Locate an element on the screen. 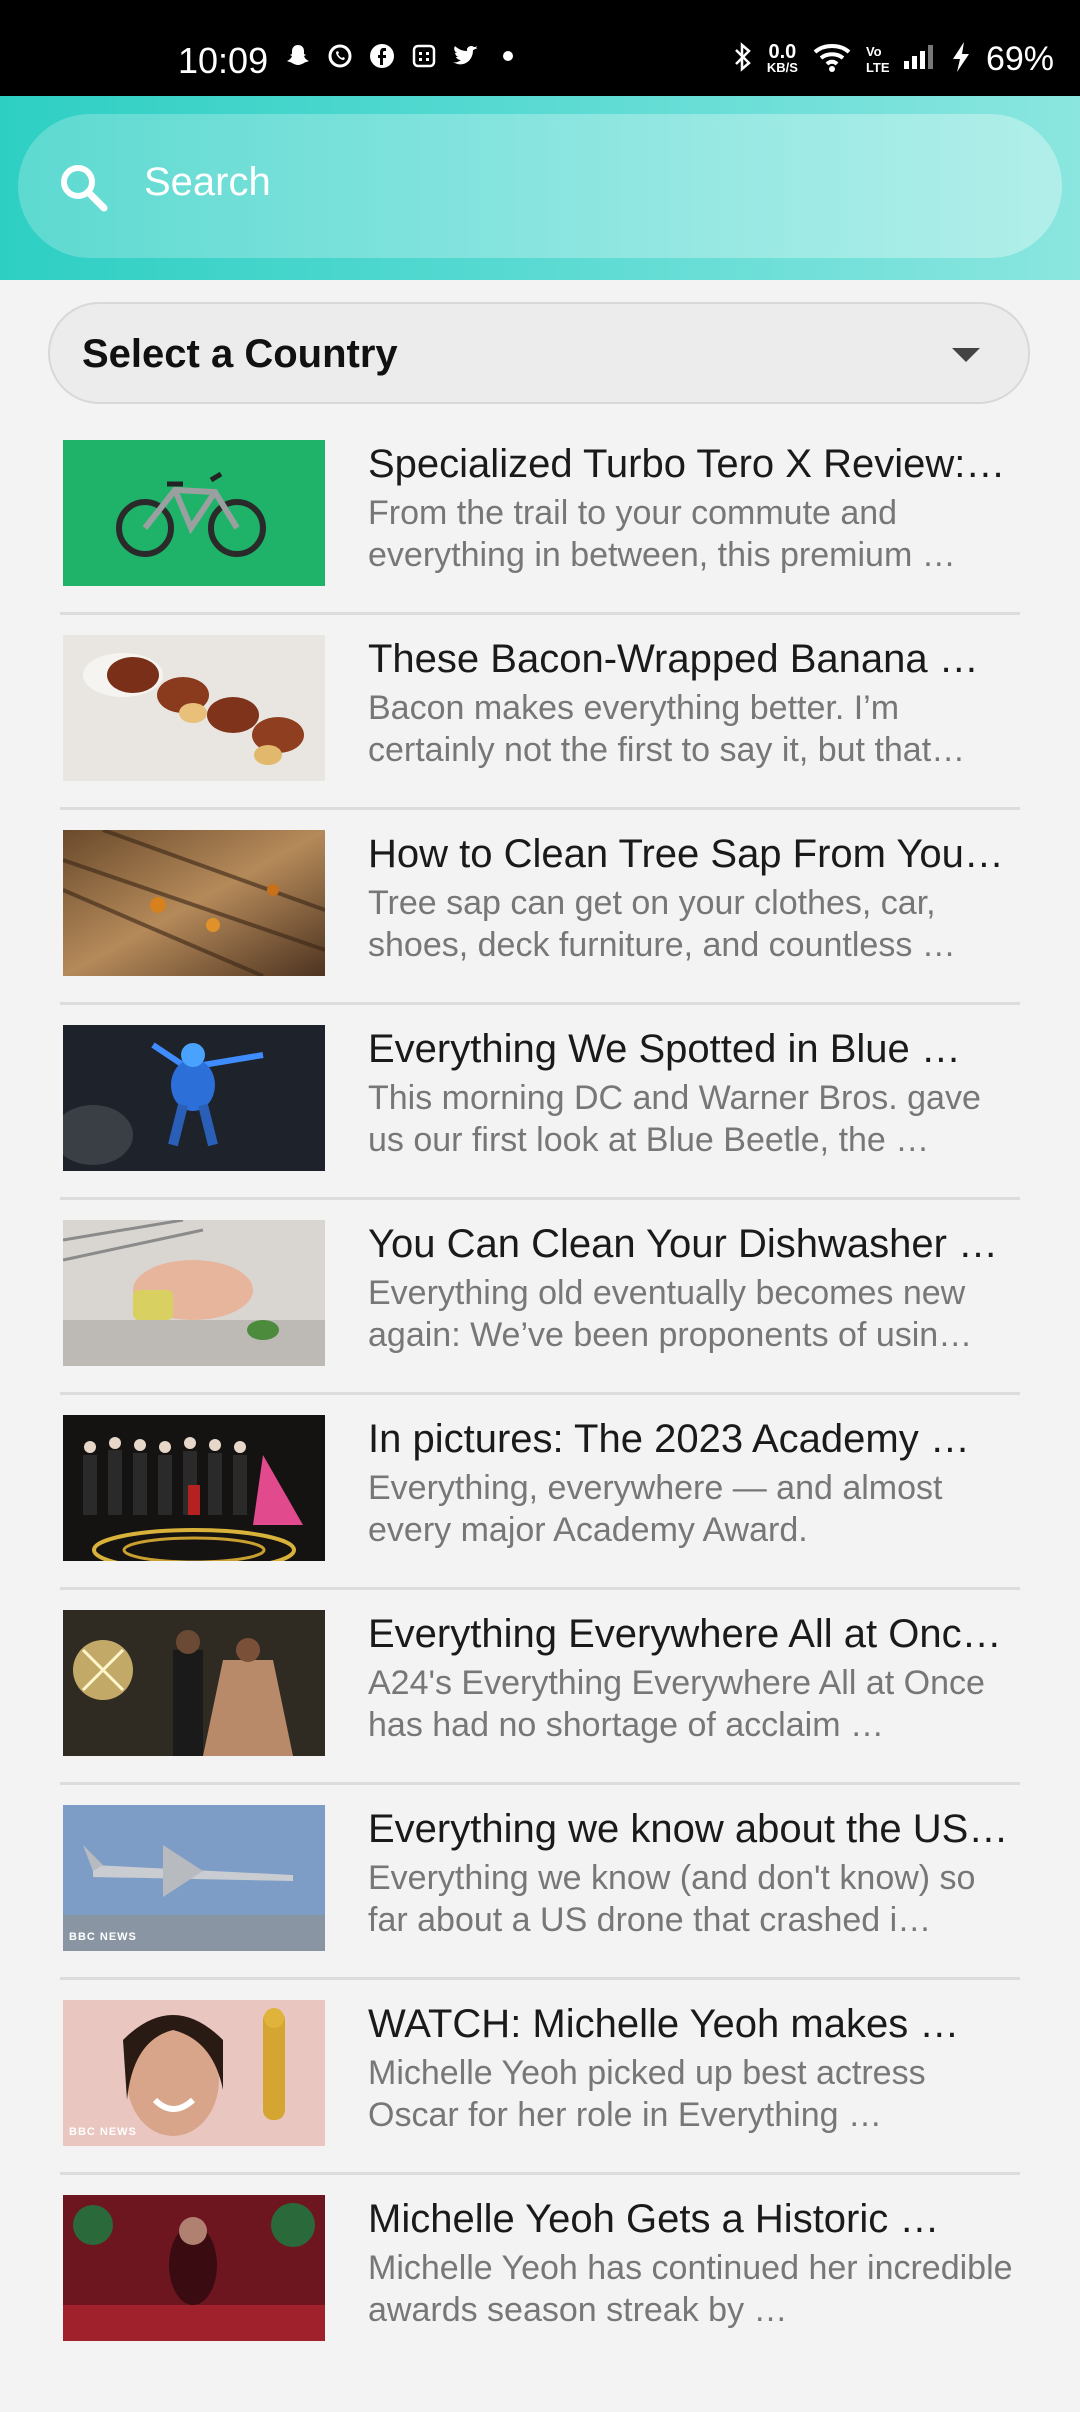 The height and width of the screenshot is (2412, 1080). data-rate-value: 0.0 is located at coordinates (782, 51).